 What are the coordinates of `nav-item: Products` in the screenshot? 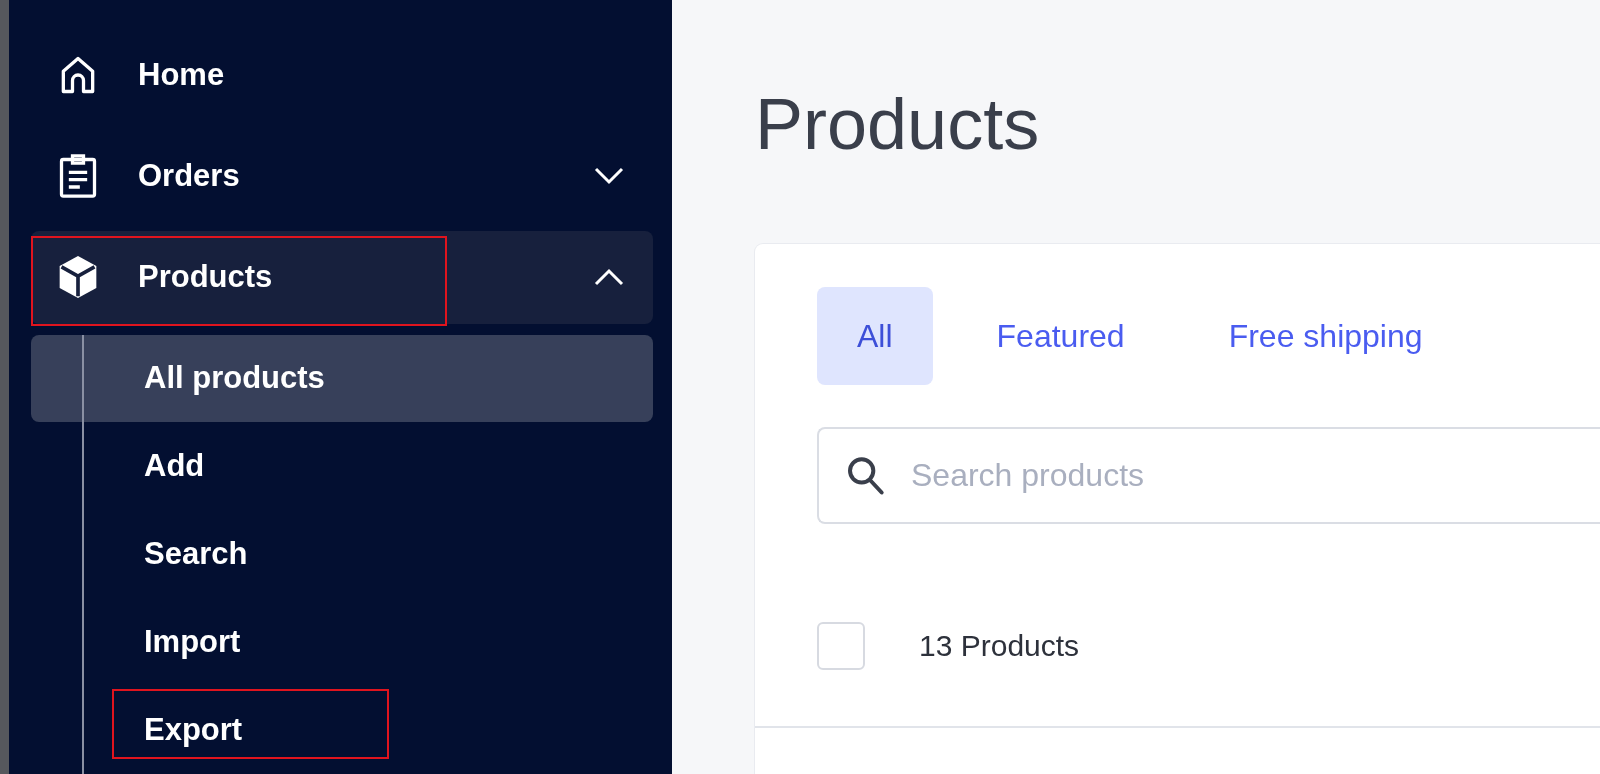 It's located at (342, 277).